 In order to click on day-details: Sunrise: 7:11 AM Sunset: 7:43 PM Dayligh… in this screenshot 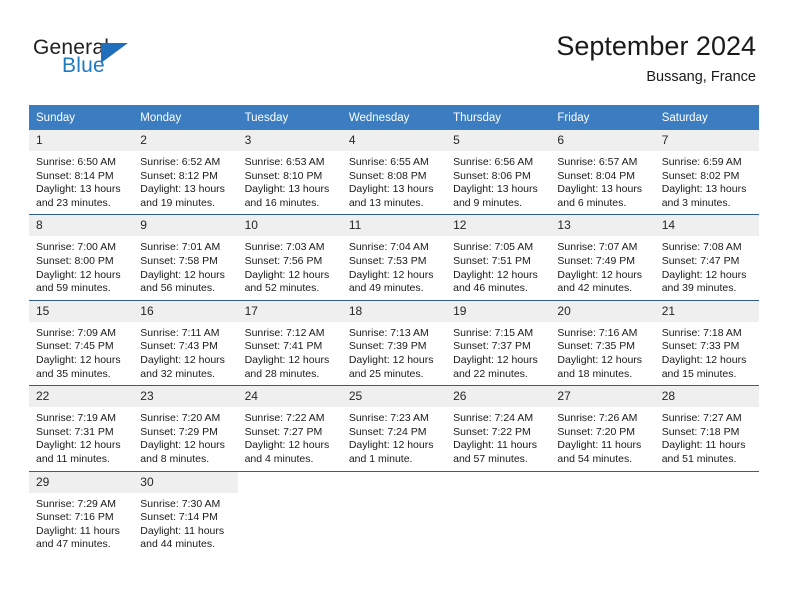, I will do `click(185, 353)`.